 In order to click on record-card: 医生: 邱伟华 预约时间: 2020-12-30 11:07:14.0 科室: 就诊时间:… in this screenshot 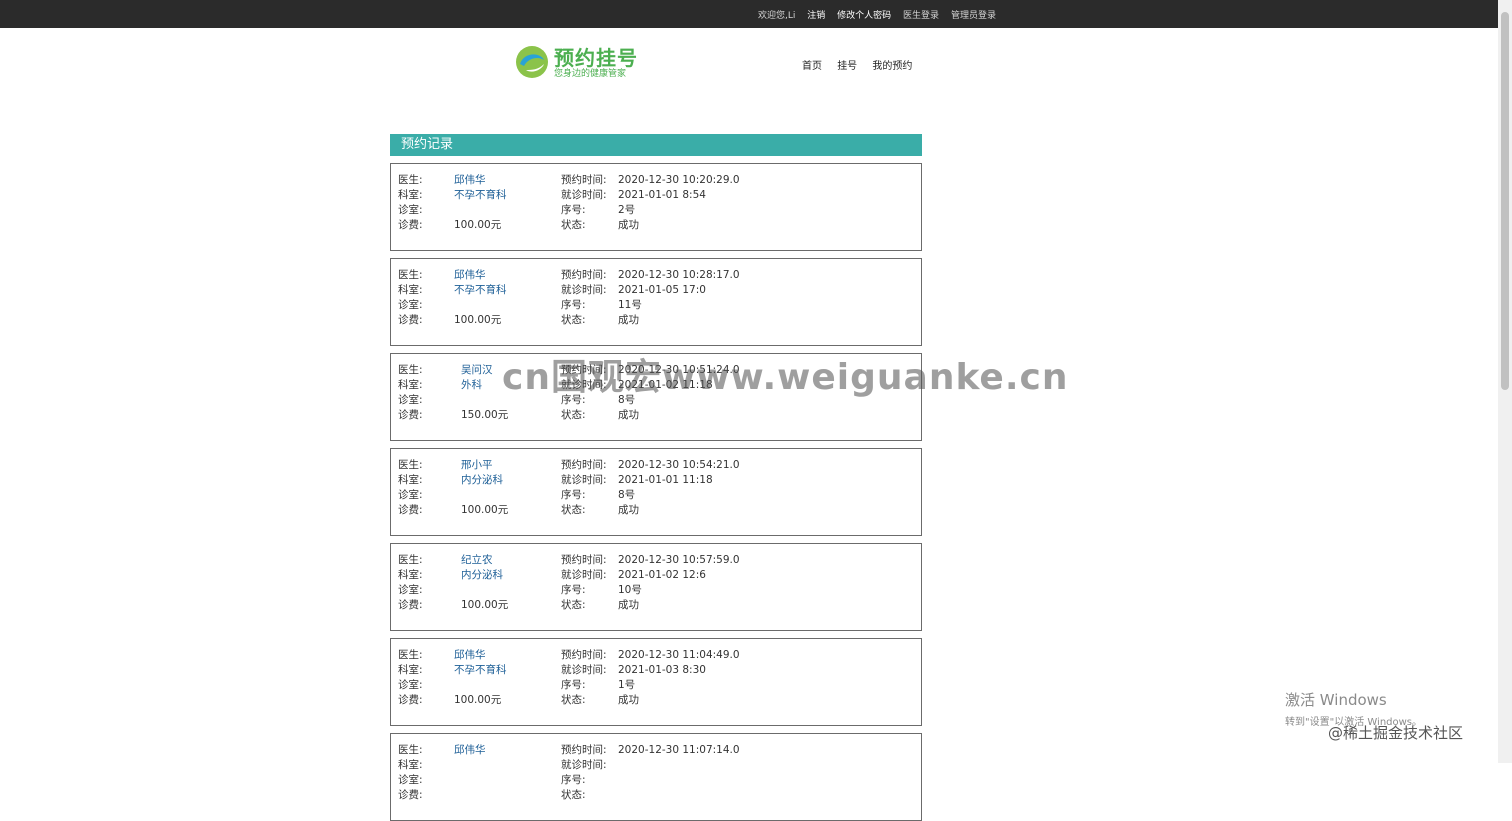, I will do `click(656, 777)`.